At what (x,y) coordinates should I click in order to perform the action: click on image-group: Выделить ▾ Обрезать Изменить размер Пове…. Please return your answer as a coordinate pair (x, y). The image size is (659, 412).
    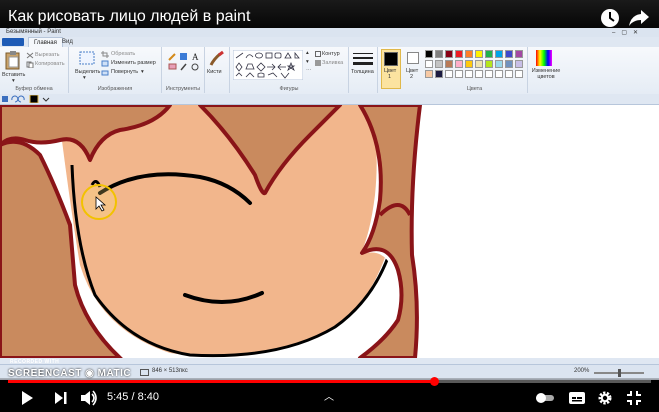
    Looking at the image, I should click on (115, 70).